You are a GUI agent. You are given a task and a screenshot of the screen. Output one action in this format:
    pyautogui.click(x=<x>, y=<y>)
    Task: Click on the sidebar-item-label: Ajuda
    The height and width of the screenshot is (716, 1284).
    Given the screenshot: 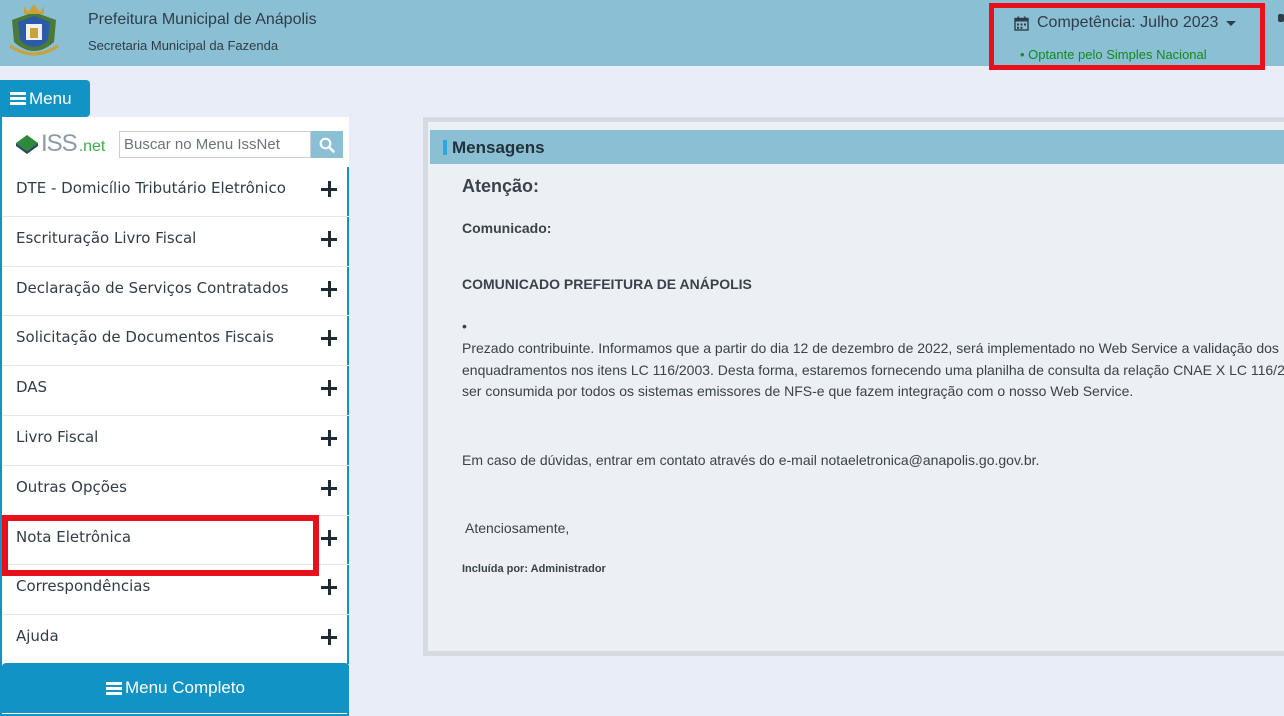 What is the action you would take?
    pyautogui.click(x=37, y=636)
    